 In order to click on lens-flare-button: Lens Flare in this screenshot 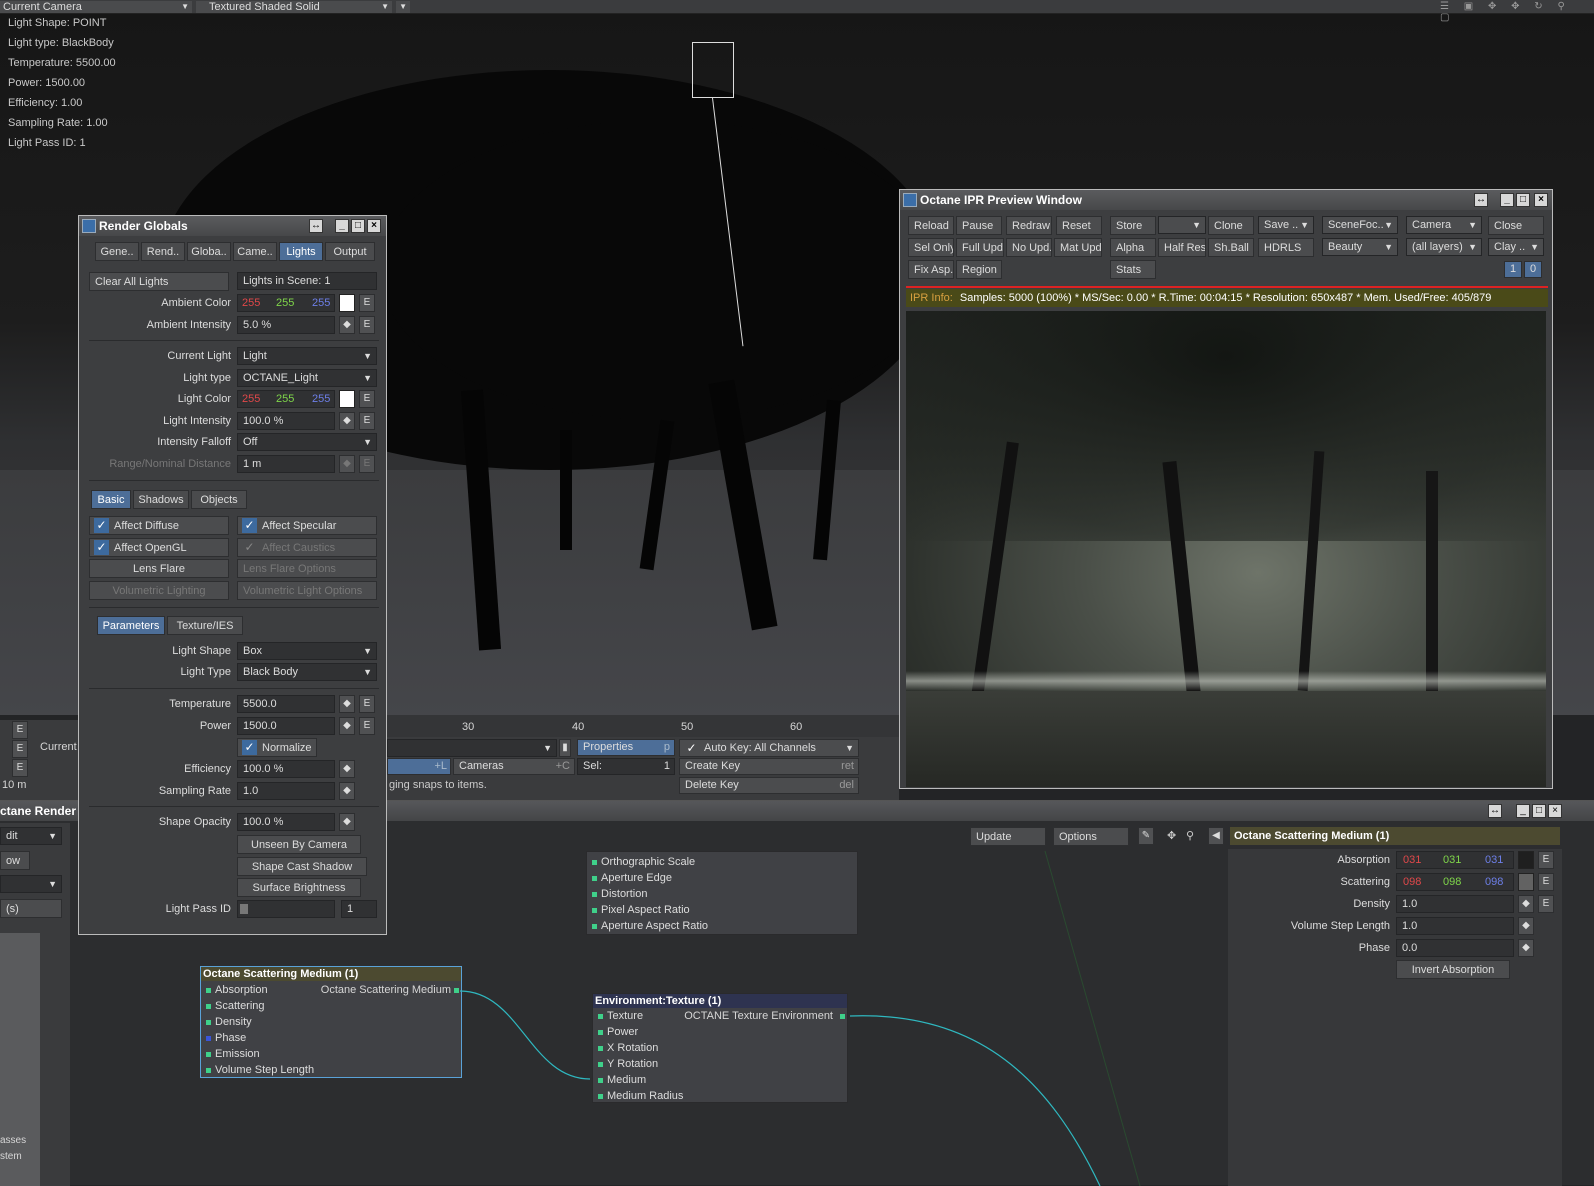, I will do `click(159, 568)`.